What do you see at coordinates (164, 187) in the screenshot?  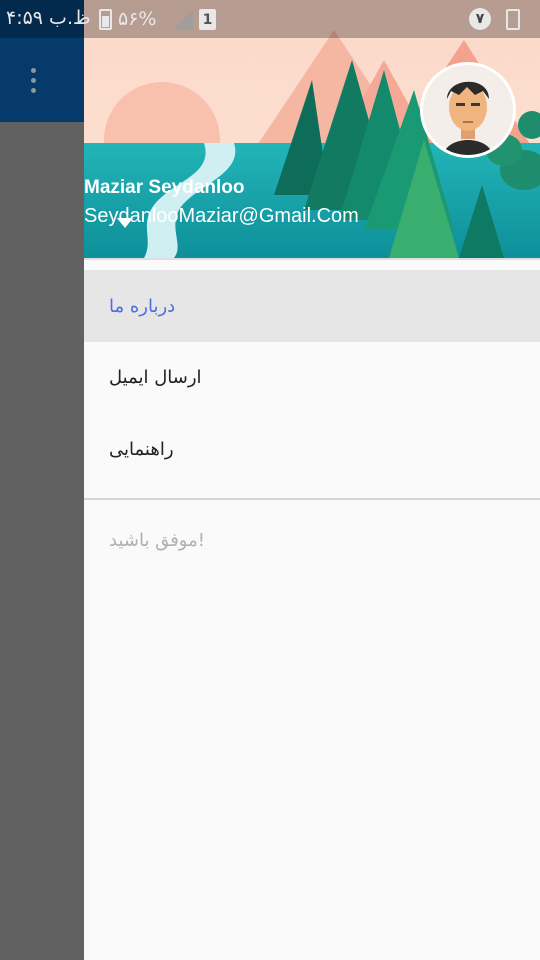 I see `user-name: Maziar Seydanloo` at bounding box center [164, 187].